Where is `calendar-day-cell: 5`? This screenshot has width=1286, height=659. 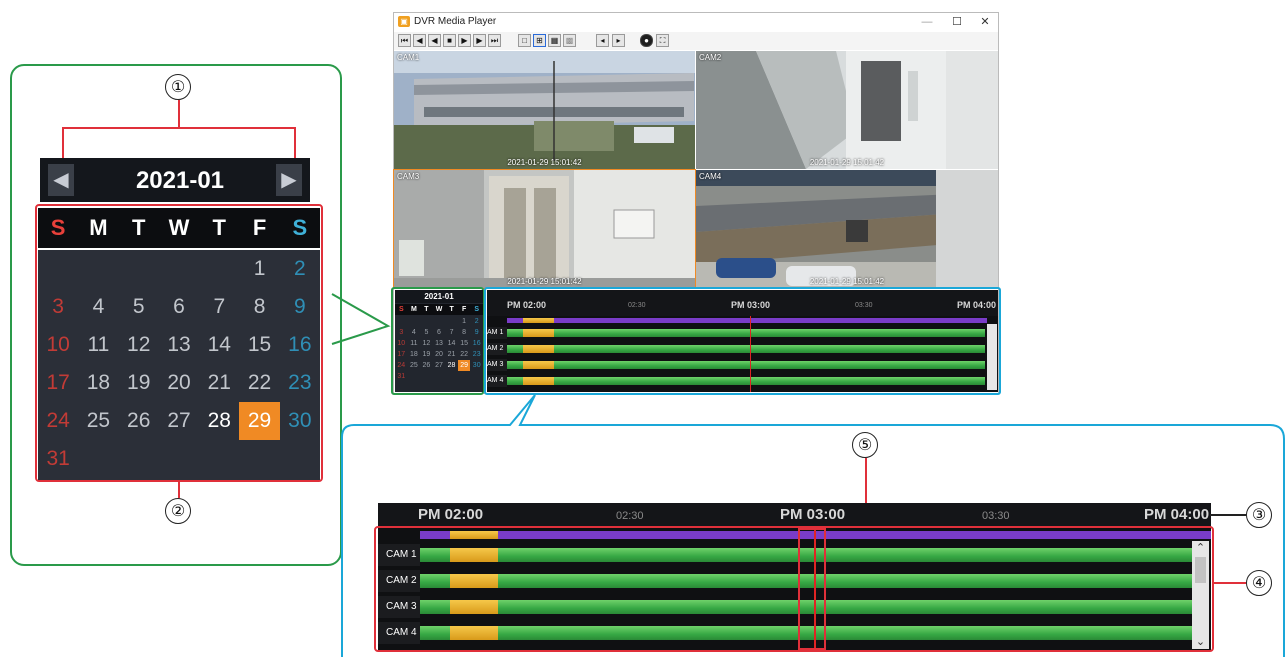 calendar-day-cell: 5 is located at coordinates (139, 307).